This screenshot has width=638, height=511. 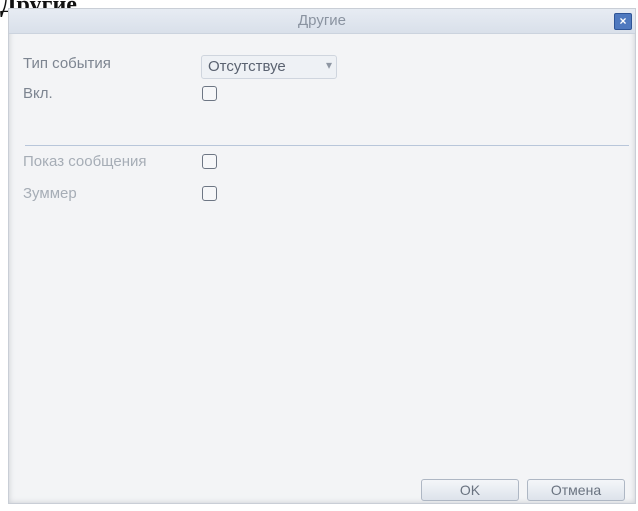 What do you see at coordinates (327, 145) in the screenshot?
I see `section-divider` at bounding box center [327, 145].